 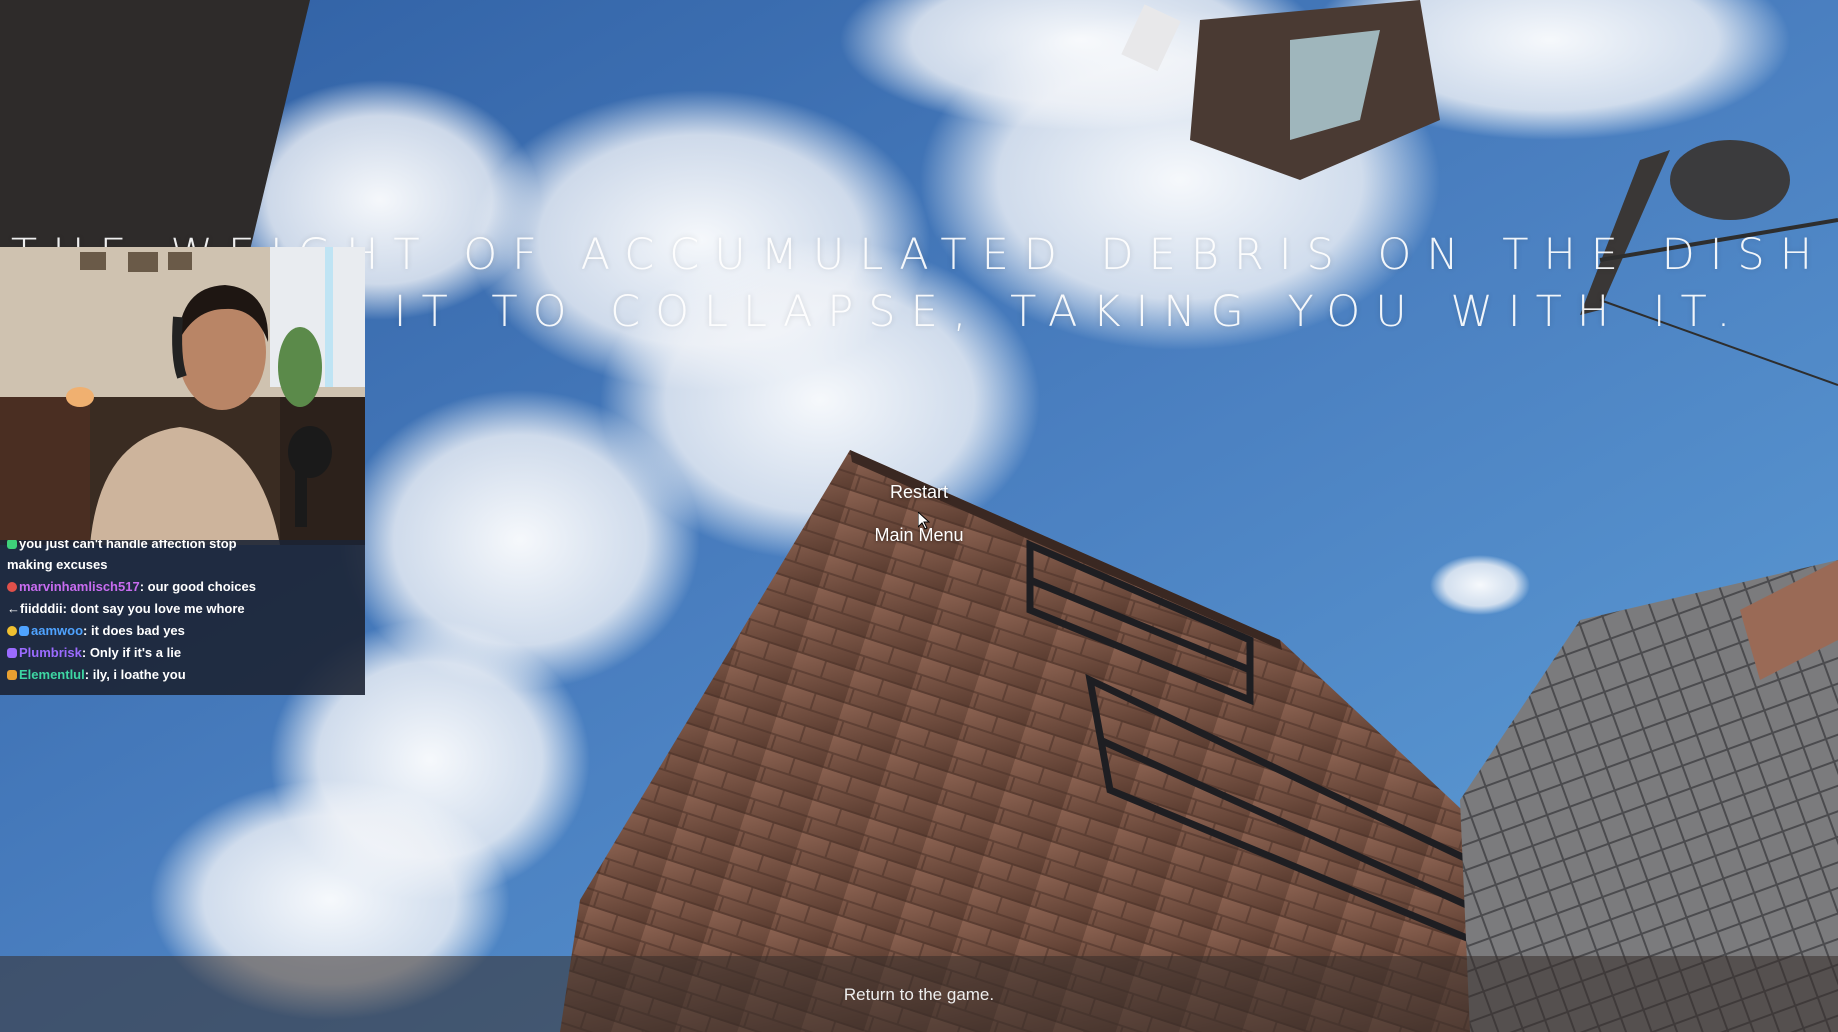 What do you see at coordinates (79, 586) in the screenshot?
I see `chat-username: marvinhamlisch517` at bounding box center [79, 586].